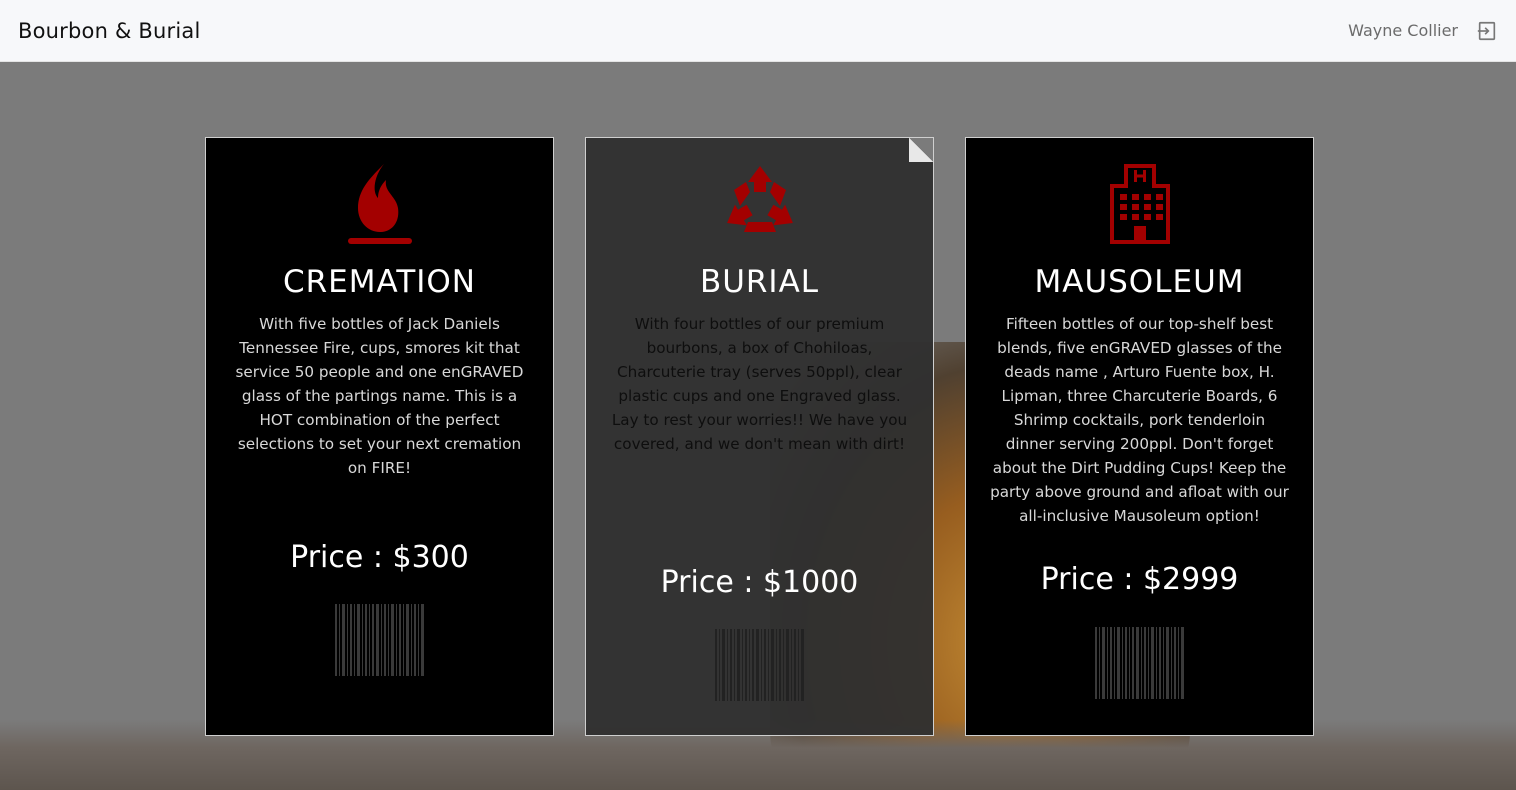  I want to click on fire-icon, so click(379, 204).